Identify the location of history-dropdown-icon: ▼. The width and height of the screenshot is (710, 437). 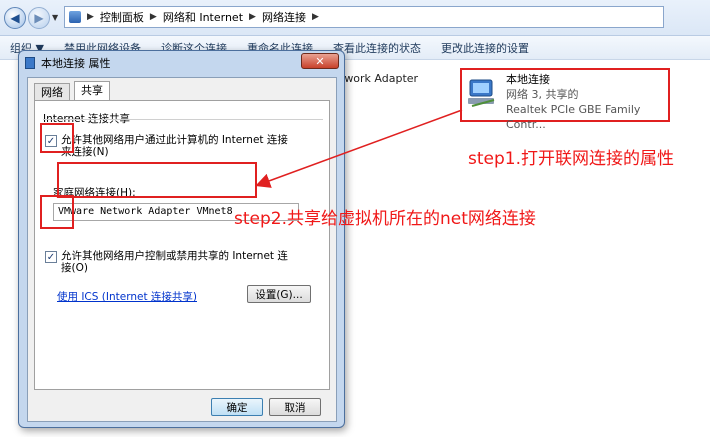
(55, 17).